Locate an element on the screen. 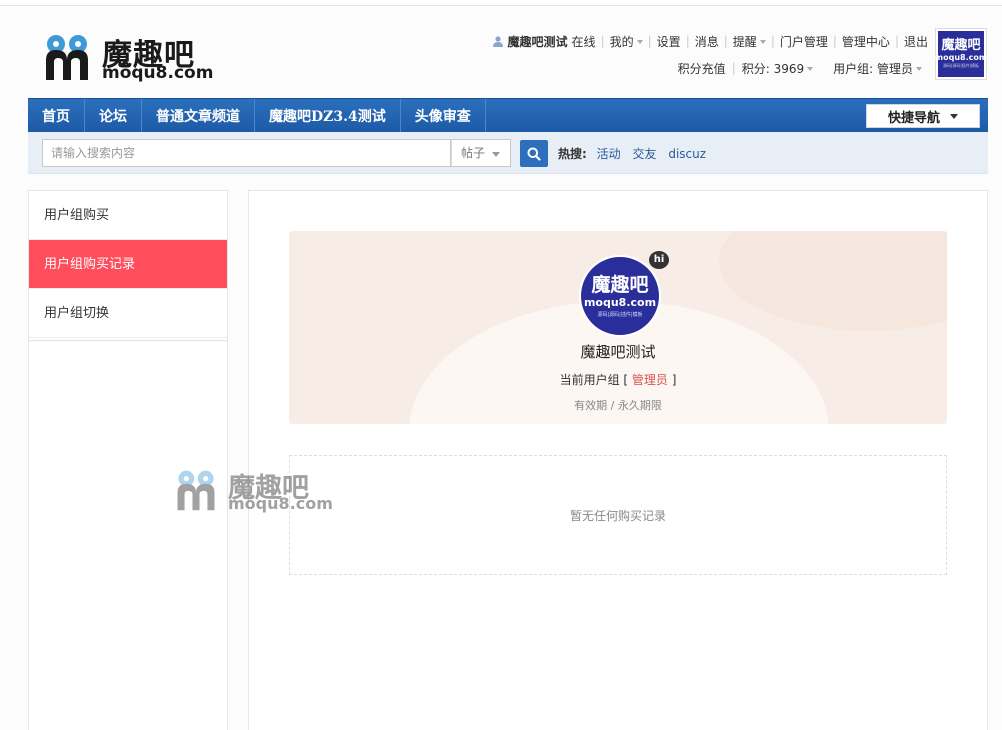 This screenshot has height=730, width=1002. logout-link: 退出 is located at coordinates (916, 41).